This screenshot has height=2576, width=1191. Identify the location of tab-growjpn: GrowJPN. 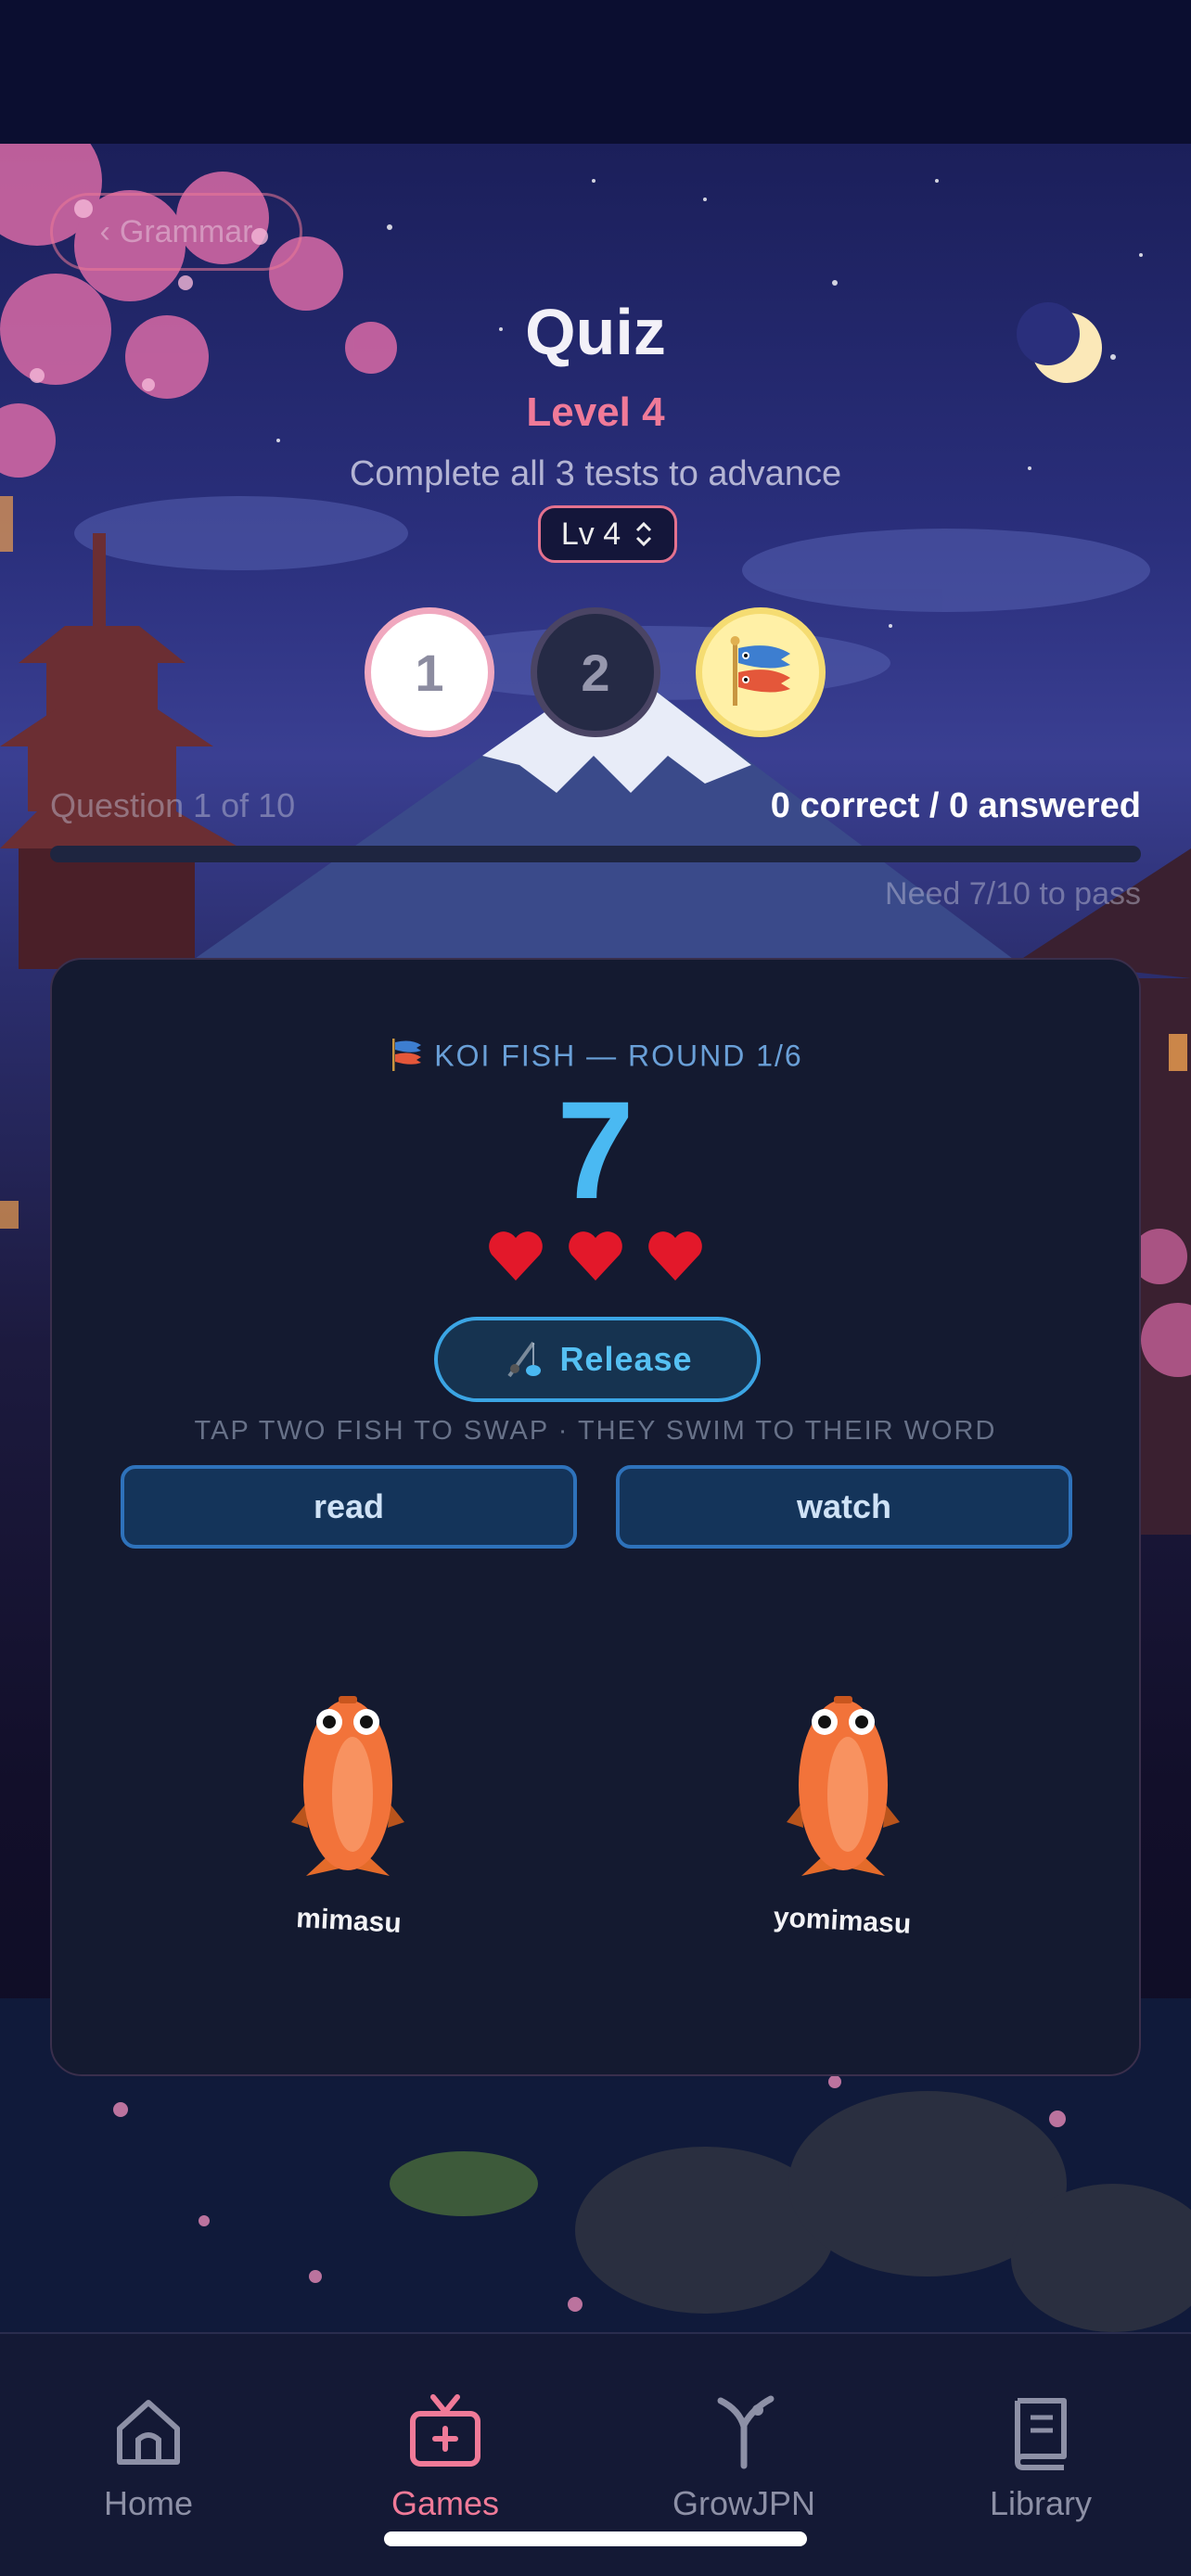
(744, 2457).